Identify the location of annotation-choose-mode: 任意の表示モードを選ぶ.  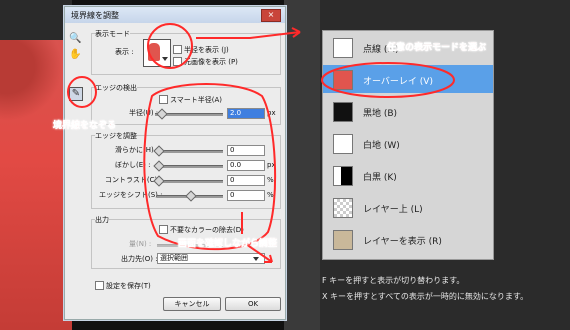
(437, 48).